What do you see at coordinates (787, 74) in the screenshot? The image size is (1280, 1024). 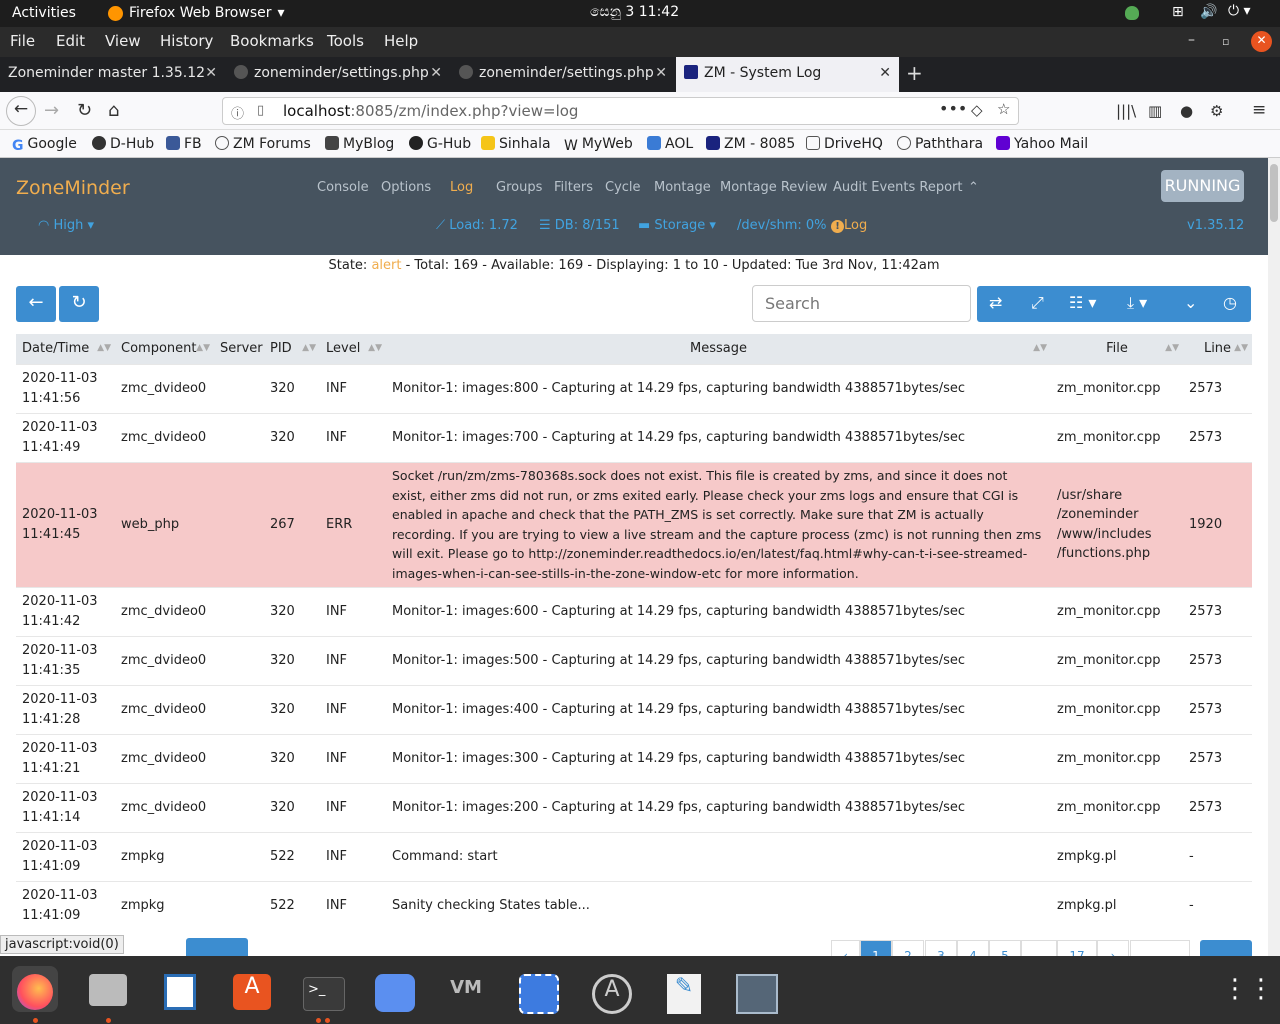 I see `tab-system-log: ZM - System Log ✕` at bounding box center [787, 74].